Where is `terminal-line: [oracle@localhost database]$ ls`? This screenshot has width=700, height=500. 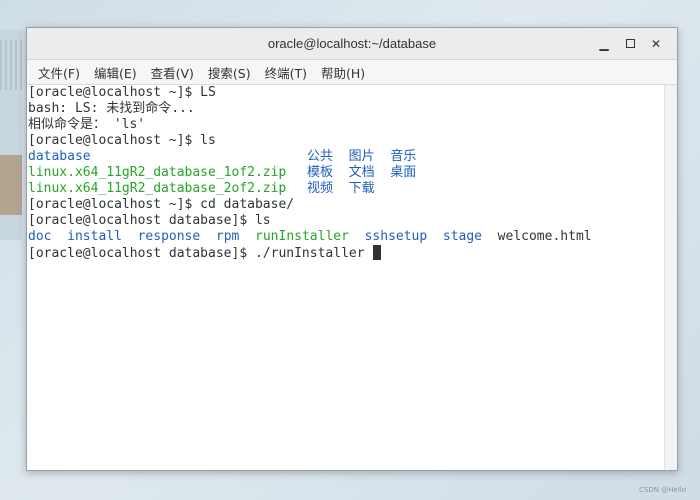
terminal-line: [oracle@localhost database]$ ls is located at coordinates (149, 220).